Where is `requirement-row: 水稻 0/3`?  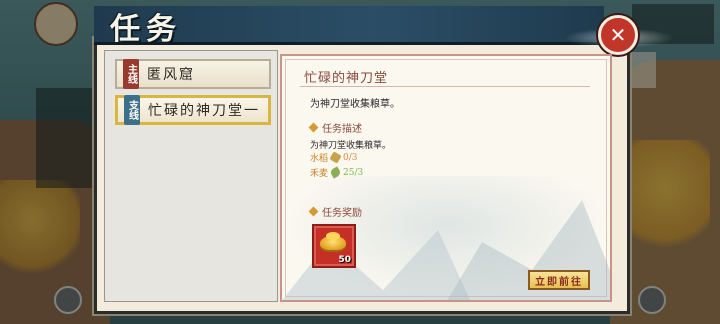 requirement-row: 水稻 0/3 is located at coordinates (334, 157).